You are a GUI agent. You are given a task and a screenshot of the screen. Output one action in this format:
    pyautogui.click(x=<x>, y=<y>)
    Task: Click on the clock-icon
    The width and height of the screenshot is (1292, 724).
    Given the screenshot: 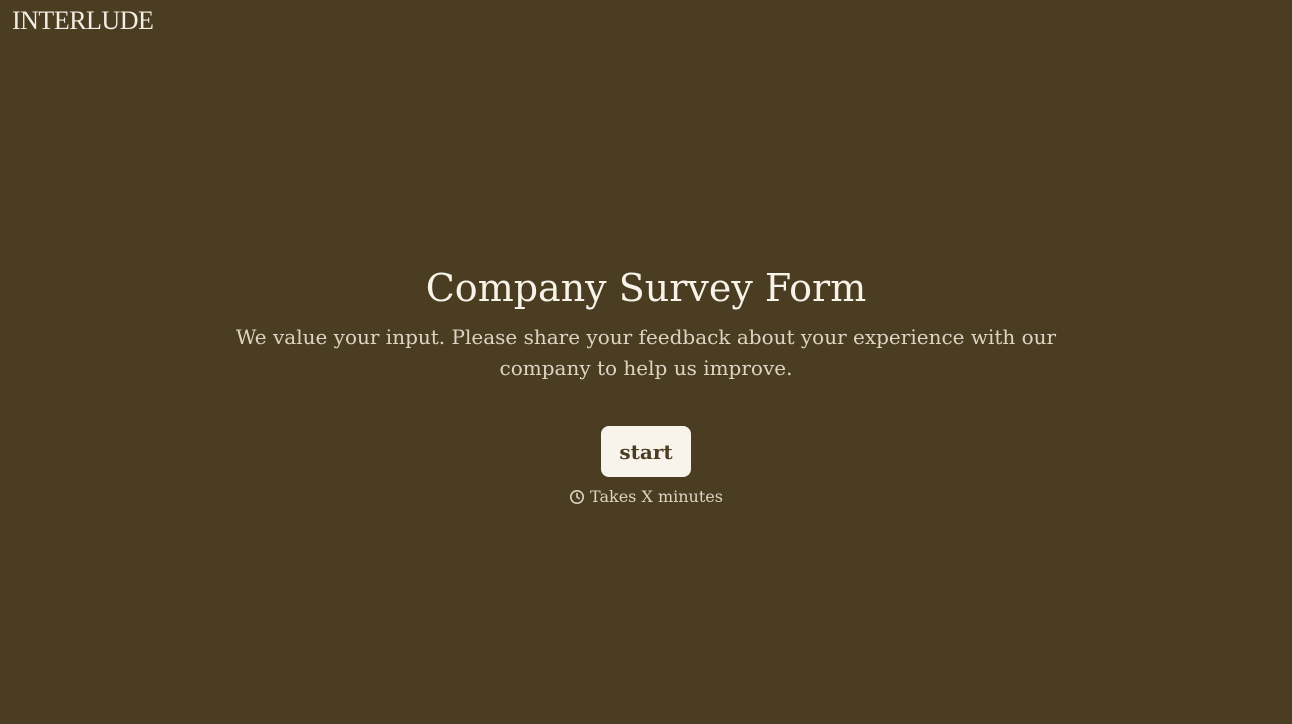 What is the action you would take?
    pyautogui.click(x=577, y=497)
    